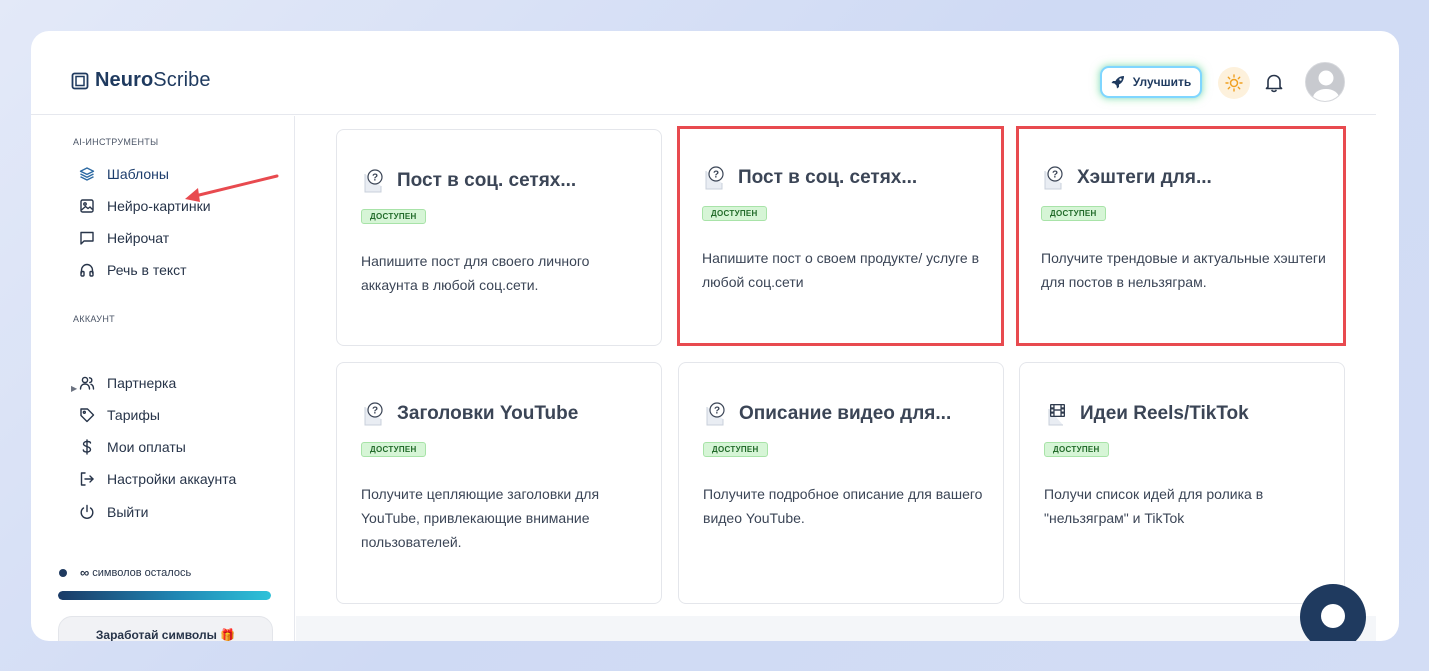 The image size is (1429, 671). What do you see at coordinates (488, 413) in the screenshot?
I see `card-title-text: Заголовки YouTube` at bounding box center [488, 413].